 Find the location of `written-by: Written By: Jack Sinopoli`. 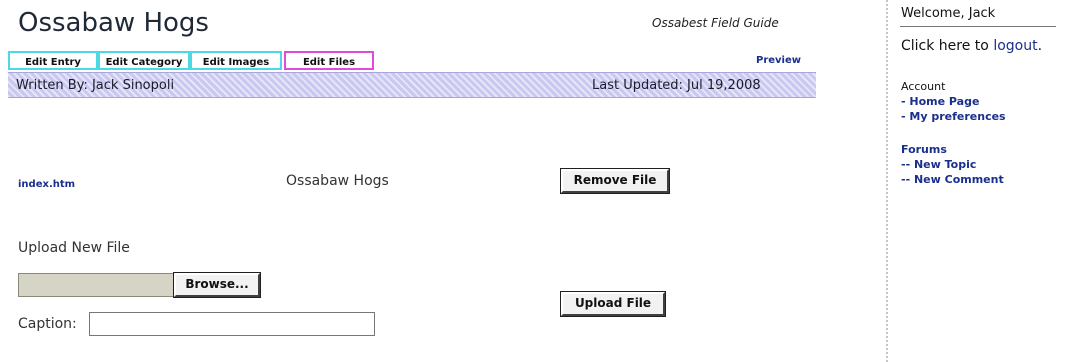

written-by: Written By: Jack Sinopoli is located at coordinates (95, 85).